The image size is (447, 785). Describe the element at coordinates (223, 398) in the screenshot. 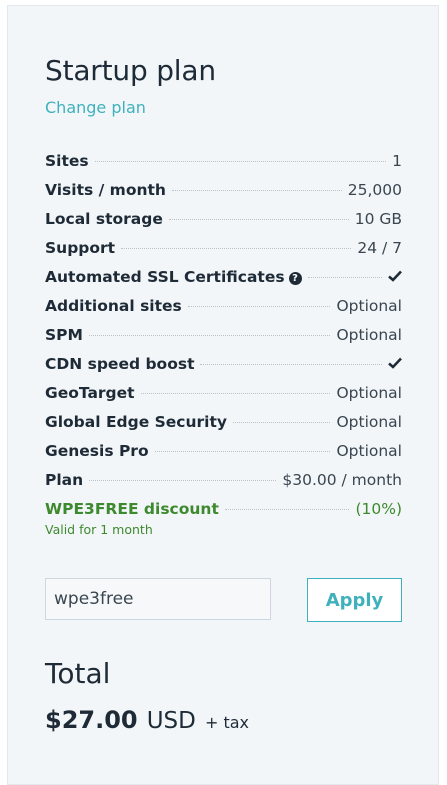

I see `row-geotarget: GeoTarget Optional` at that location.